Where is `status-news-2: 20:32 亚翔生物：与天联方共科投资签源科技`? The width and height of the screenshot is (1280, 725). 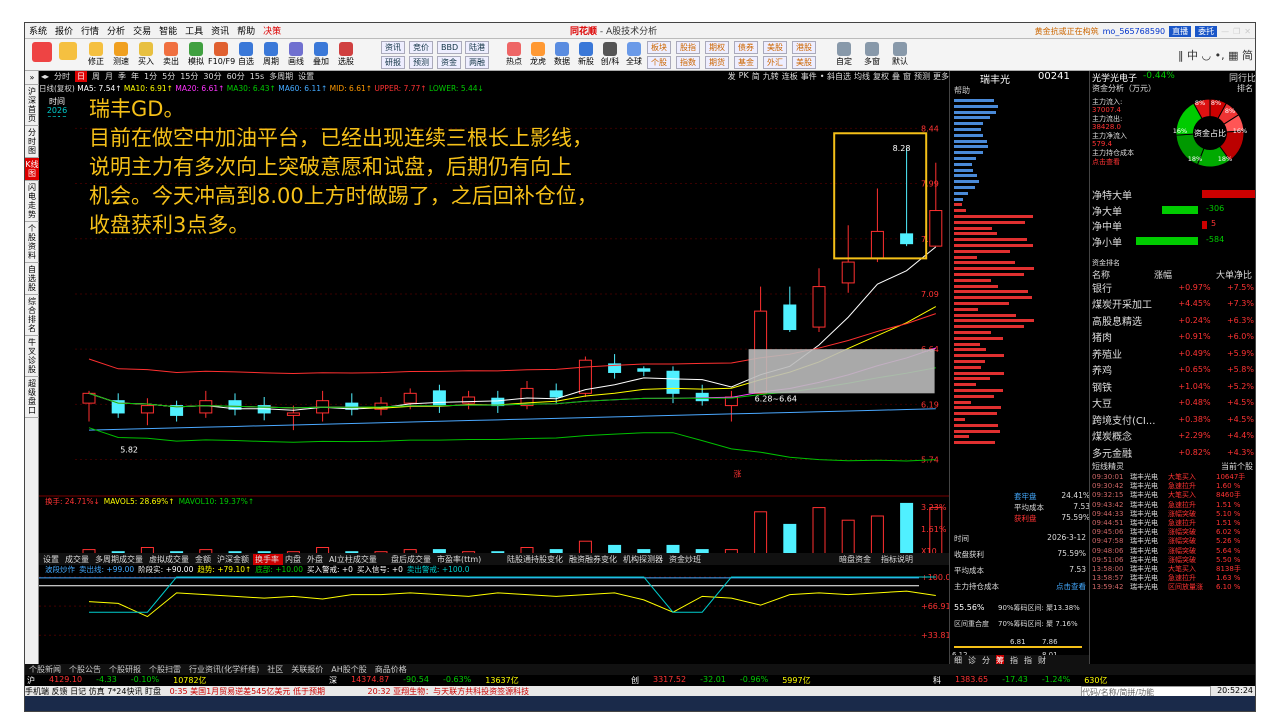
status-news-2: 20:32 亚翔生物：与天联方共科投资签源科技 is located at coordinates (449, 691).